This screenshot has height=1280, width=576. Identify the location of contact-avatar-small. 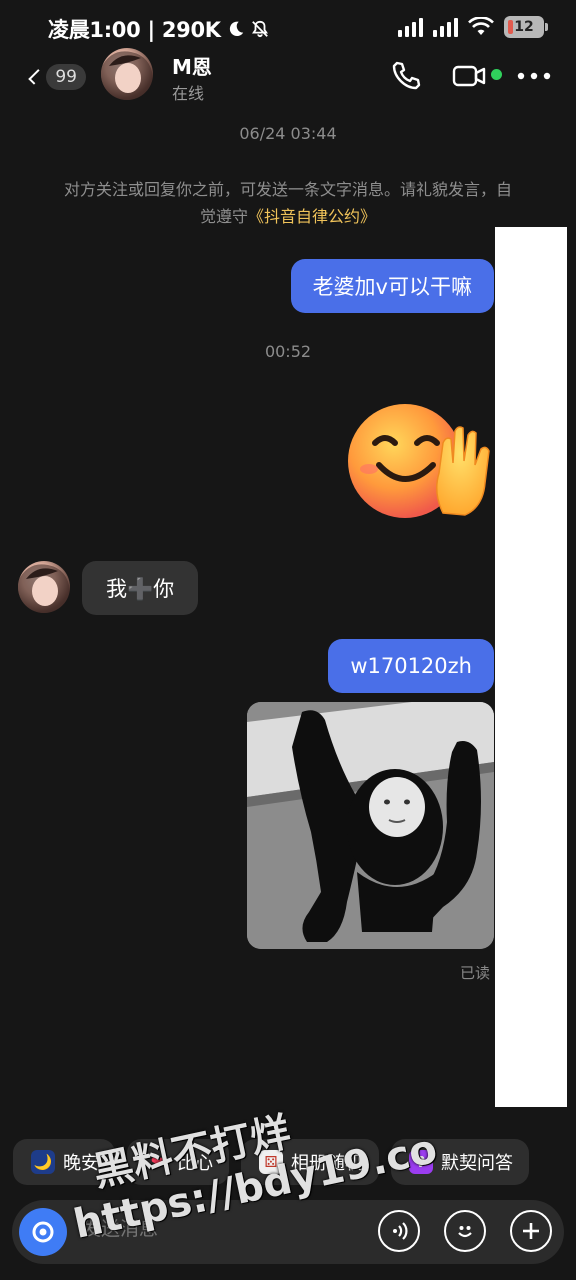
(44, 587).